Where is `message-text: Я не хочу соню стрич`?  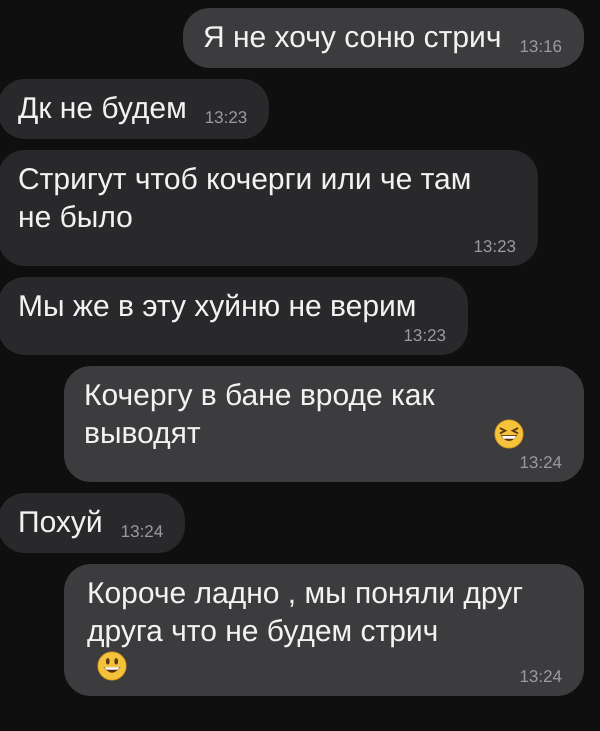 message-text: Я не хочу соню стрич is located at coordinates (352, 38).